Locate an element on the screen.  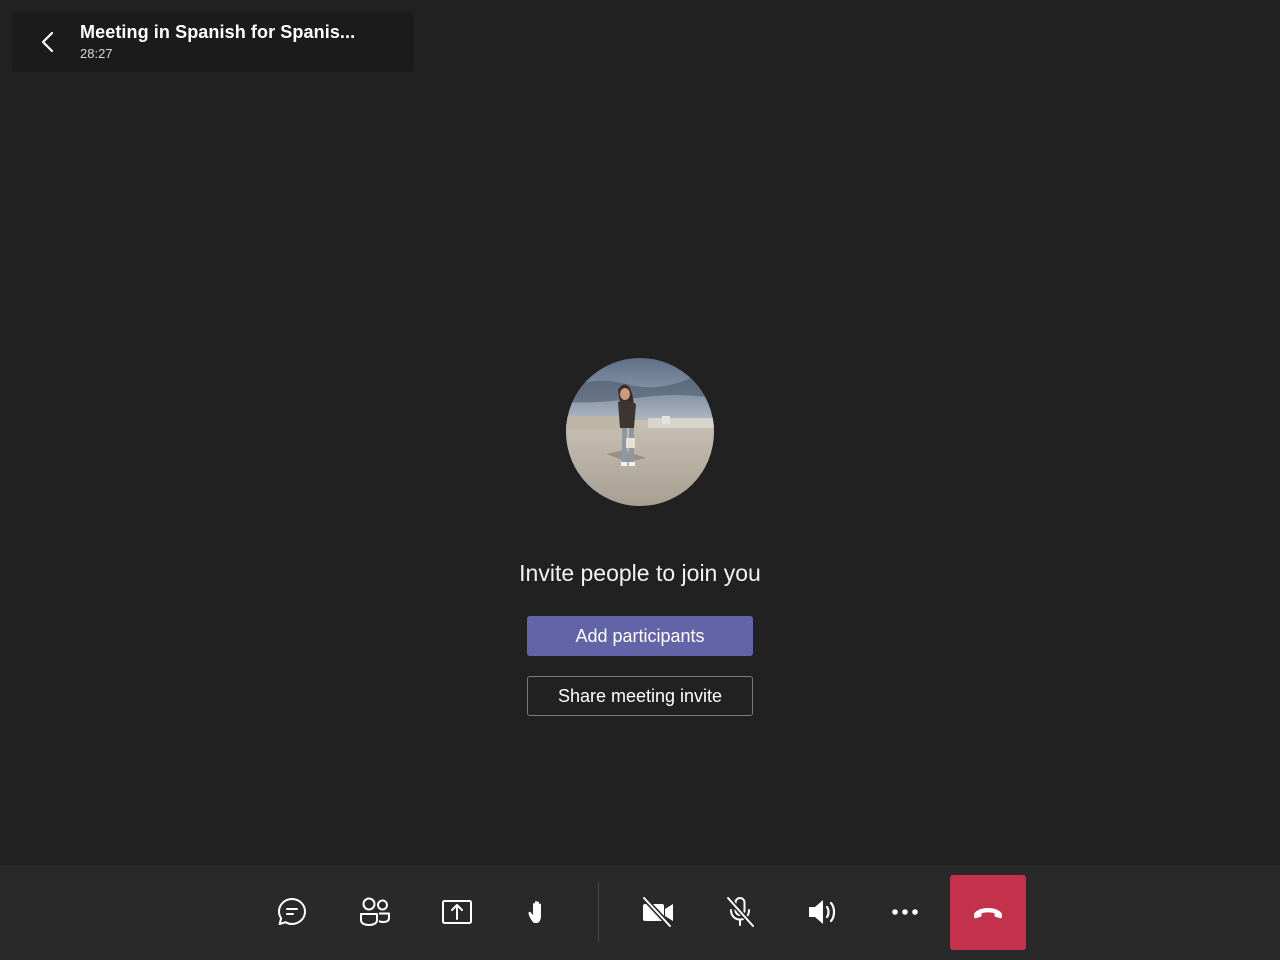
share-screen-icon is located at coordinates (457, 912).